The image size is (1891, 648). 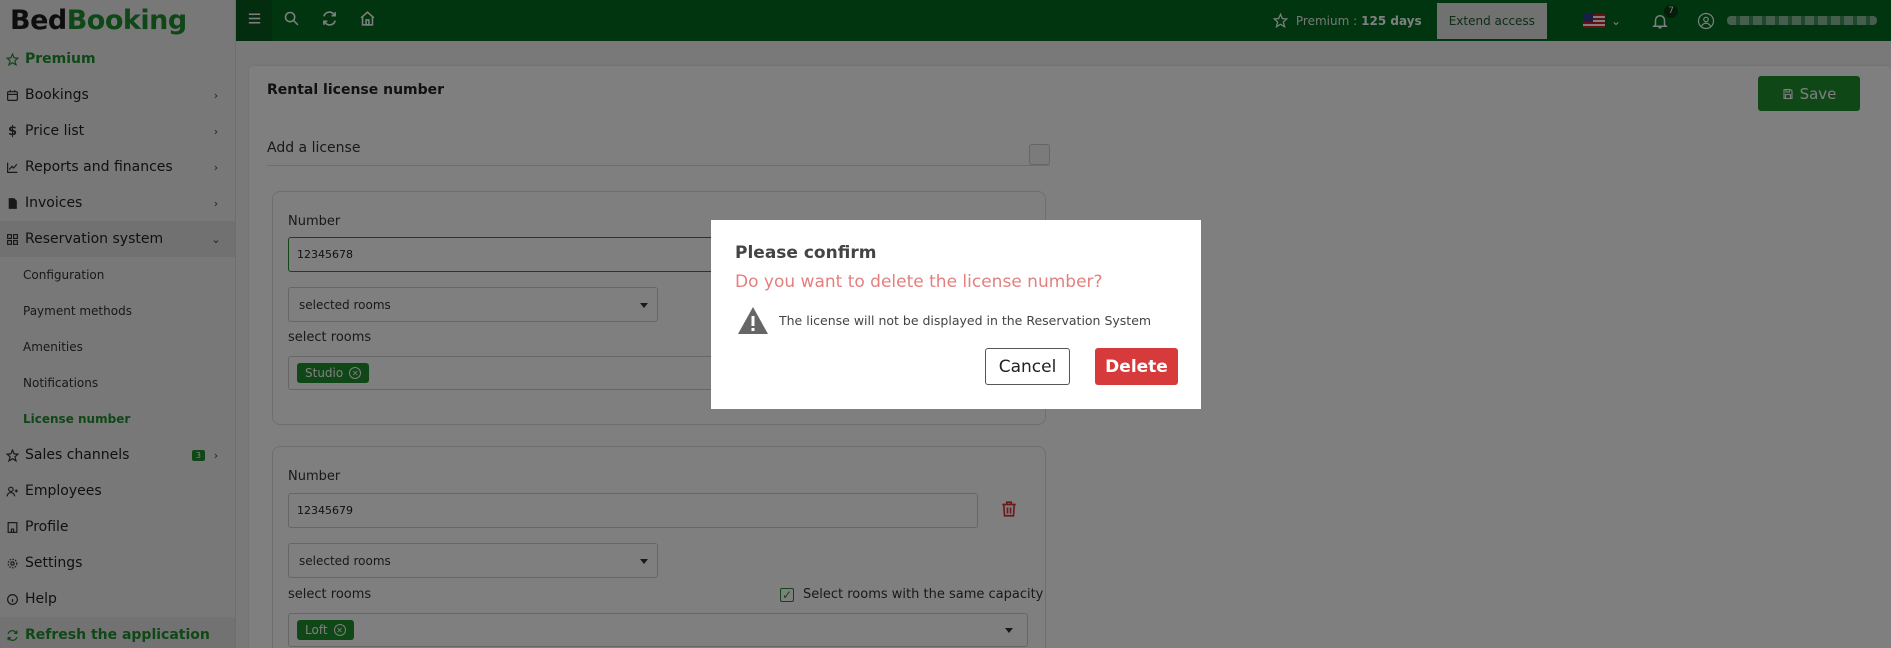 What do you see at coordinates (1027, 366) in the screenshot?
I see `cancel-button: Cancel` at bounding box center [1027, 366].